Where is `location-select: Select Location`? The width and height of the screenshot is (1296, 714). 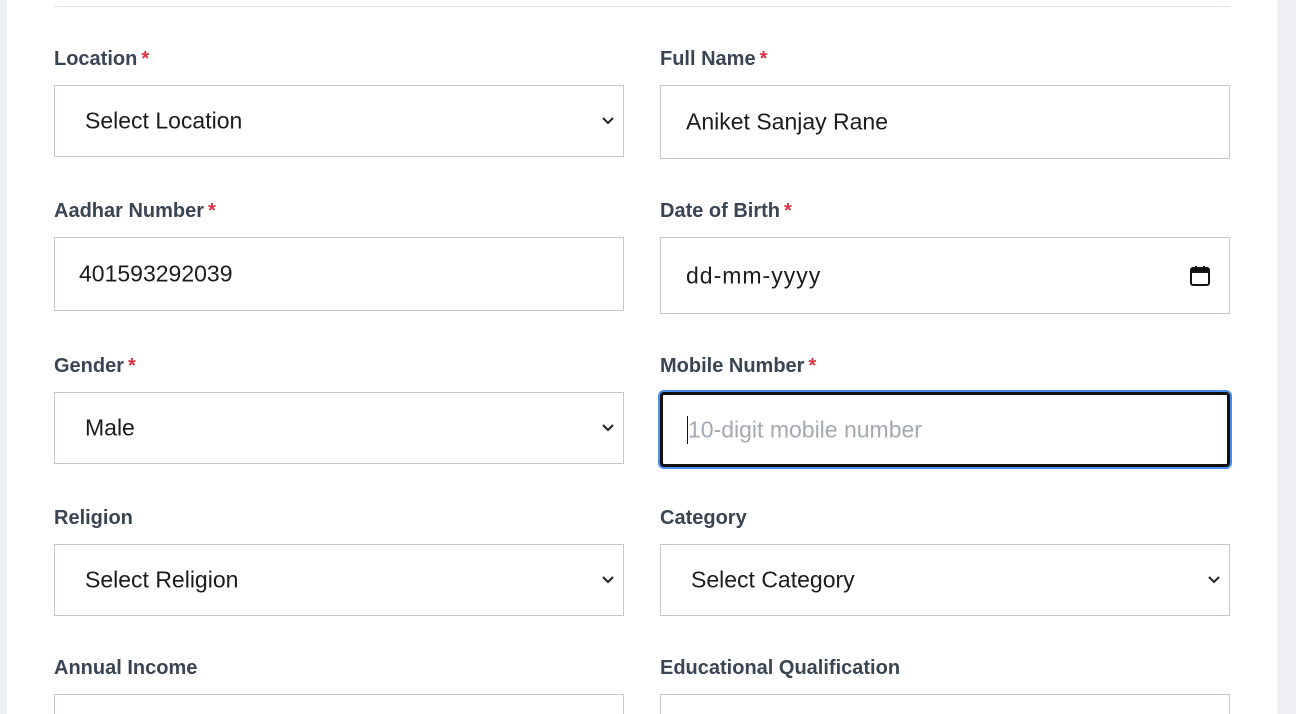 location-select: Select Location is located at coordinates (339, 121).